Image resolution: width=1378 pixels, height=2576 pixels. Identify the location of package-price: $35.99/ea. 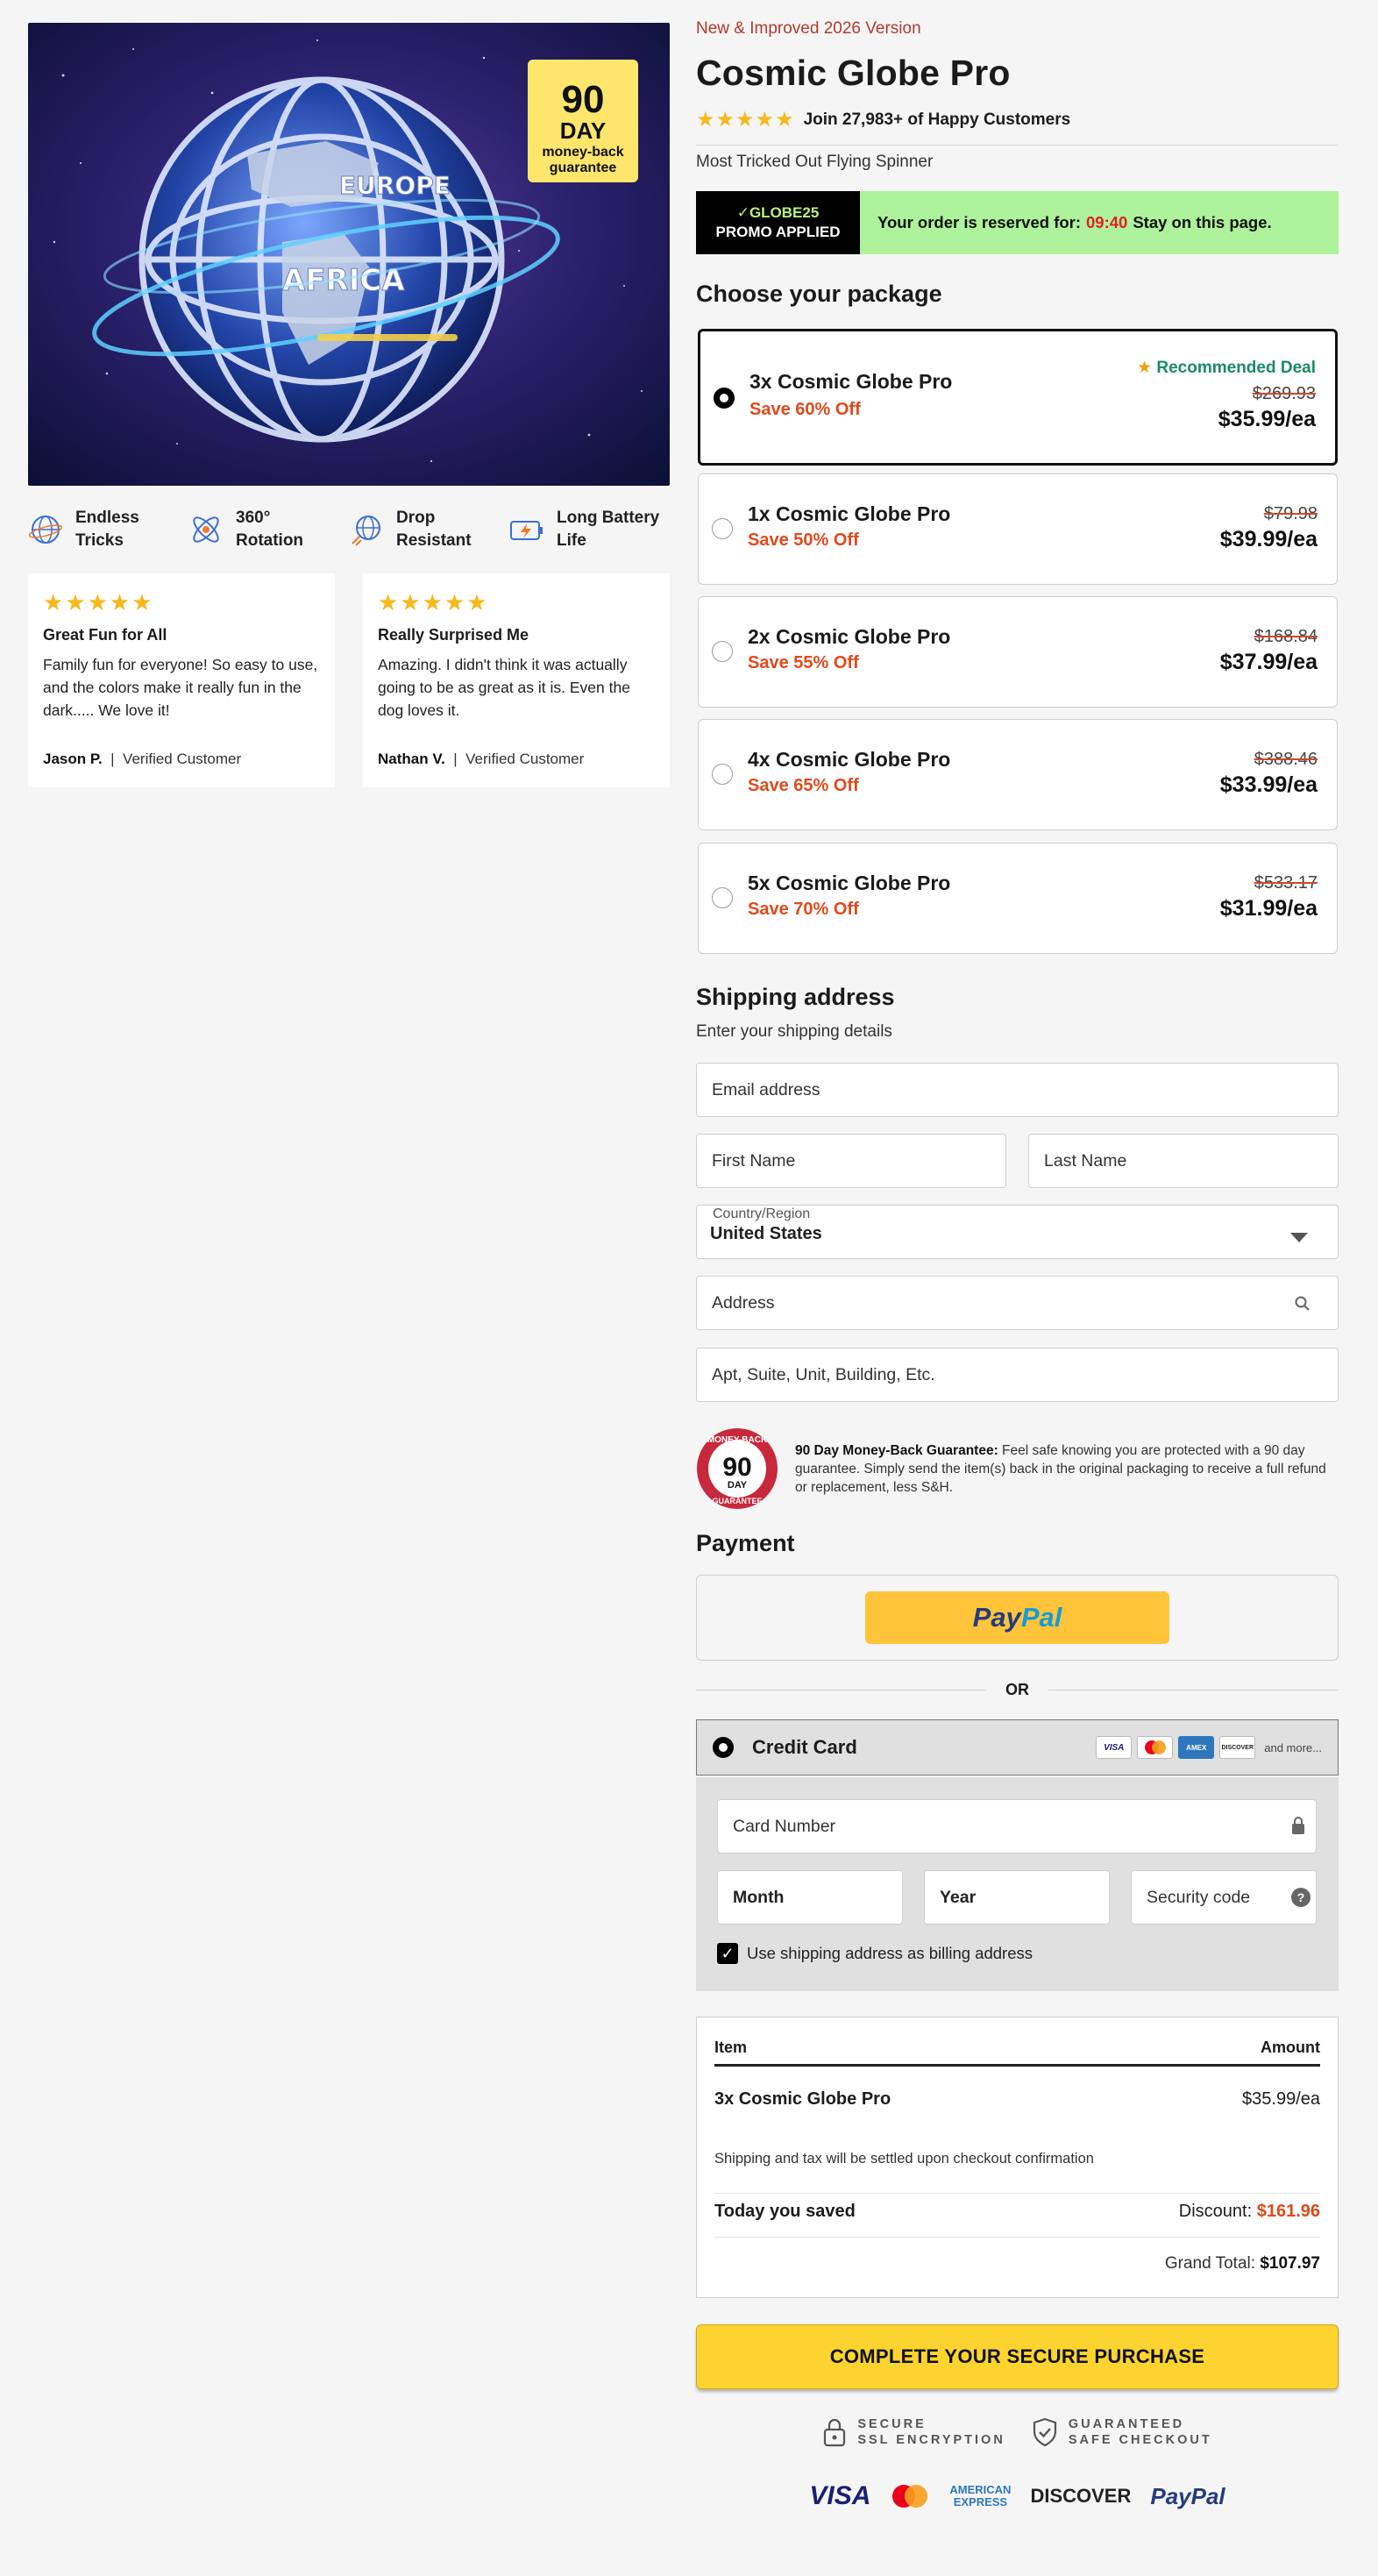
(1267, 419).